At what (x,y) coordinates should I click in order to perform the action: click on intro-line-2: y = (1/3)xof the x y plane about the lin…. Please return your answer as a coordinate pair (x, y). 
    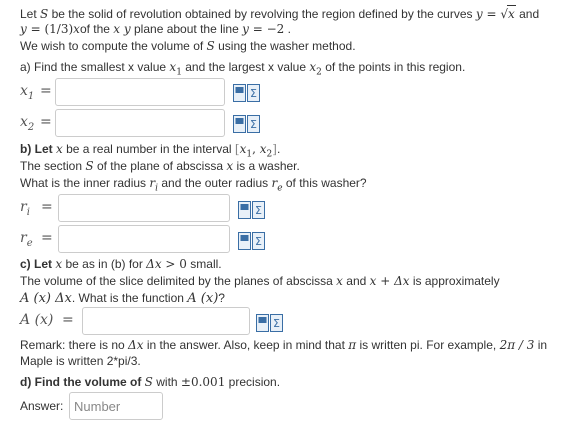
    Looking at the image, I should click on (155, 29).